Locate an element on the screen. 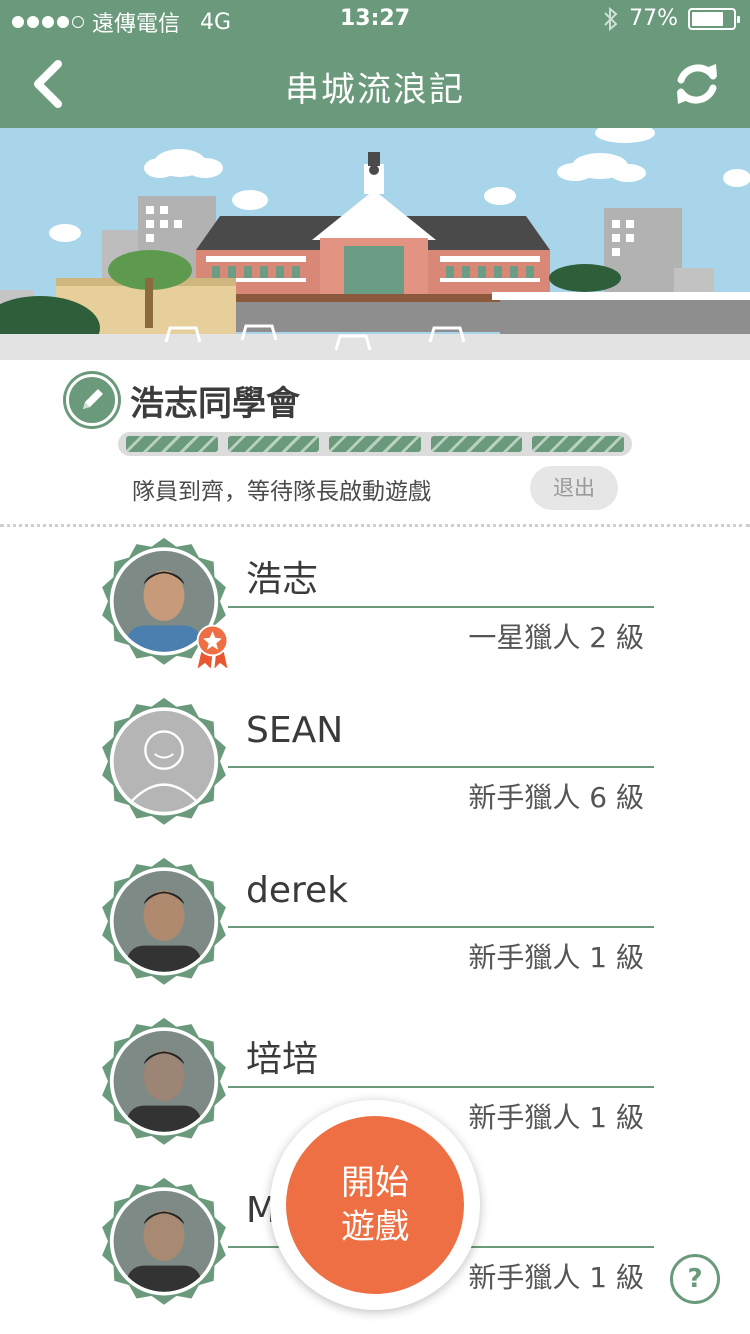 The image size is (750, 1334). team-header: 浩志同學會 隊員到齊，等待隊長啟動遊戲 退出 is located at coordinates (375, 445).